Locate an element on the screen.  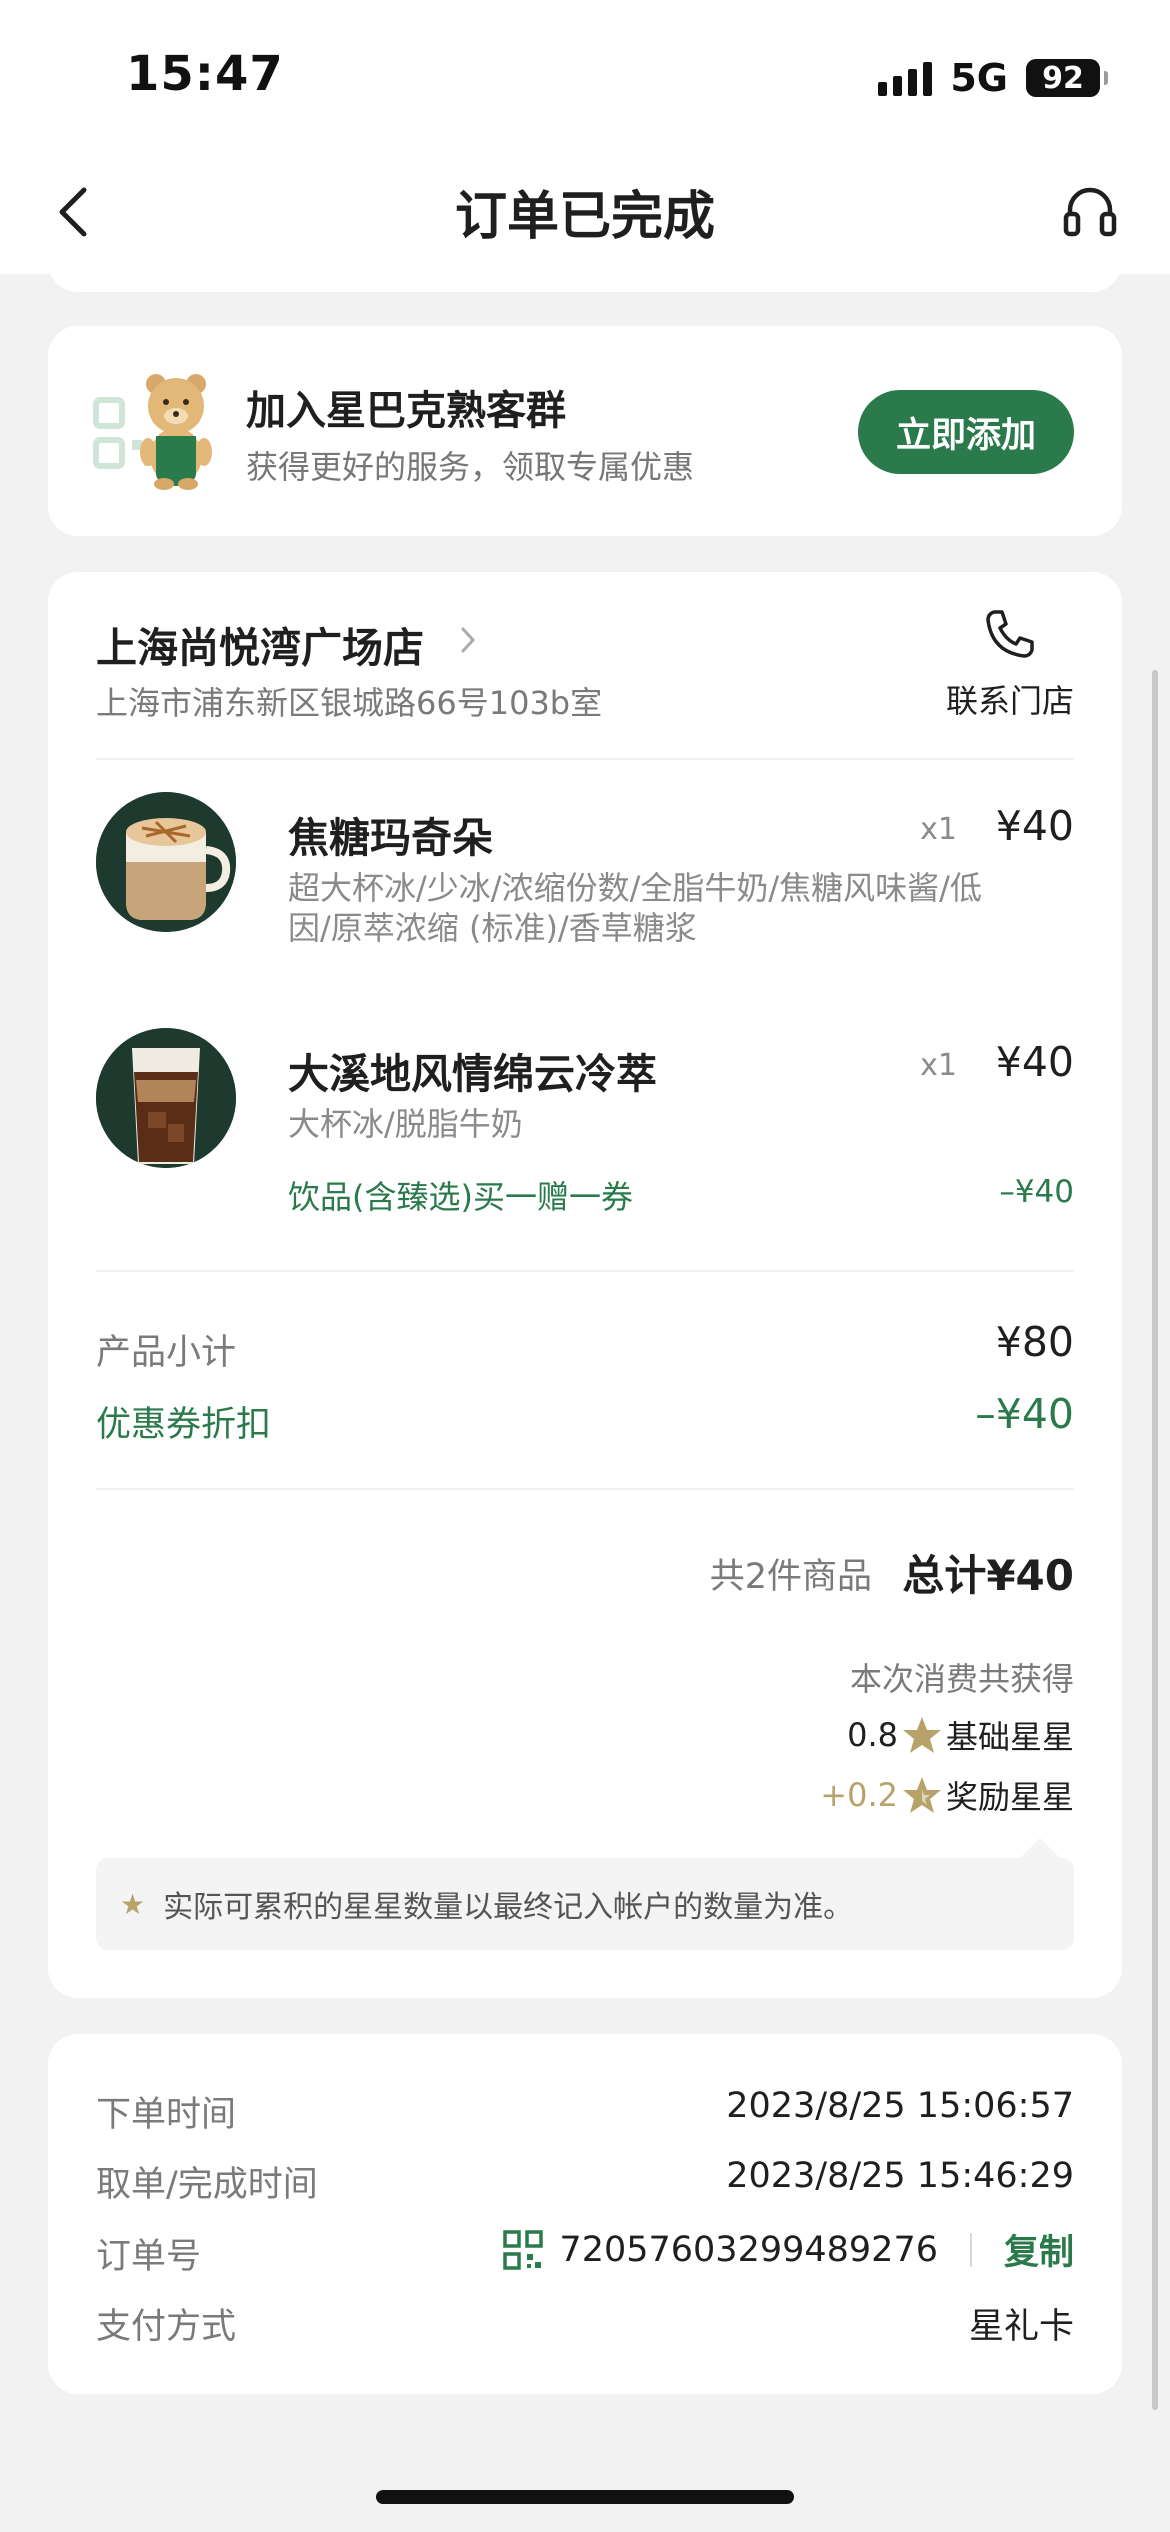
coupon-discount-value: –¥40 is located at coordinates (1024, 1414).